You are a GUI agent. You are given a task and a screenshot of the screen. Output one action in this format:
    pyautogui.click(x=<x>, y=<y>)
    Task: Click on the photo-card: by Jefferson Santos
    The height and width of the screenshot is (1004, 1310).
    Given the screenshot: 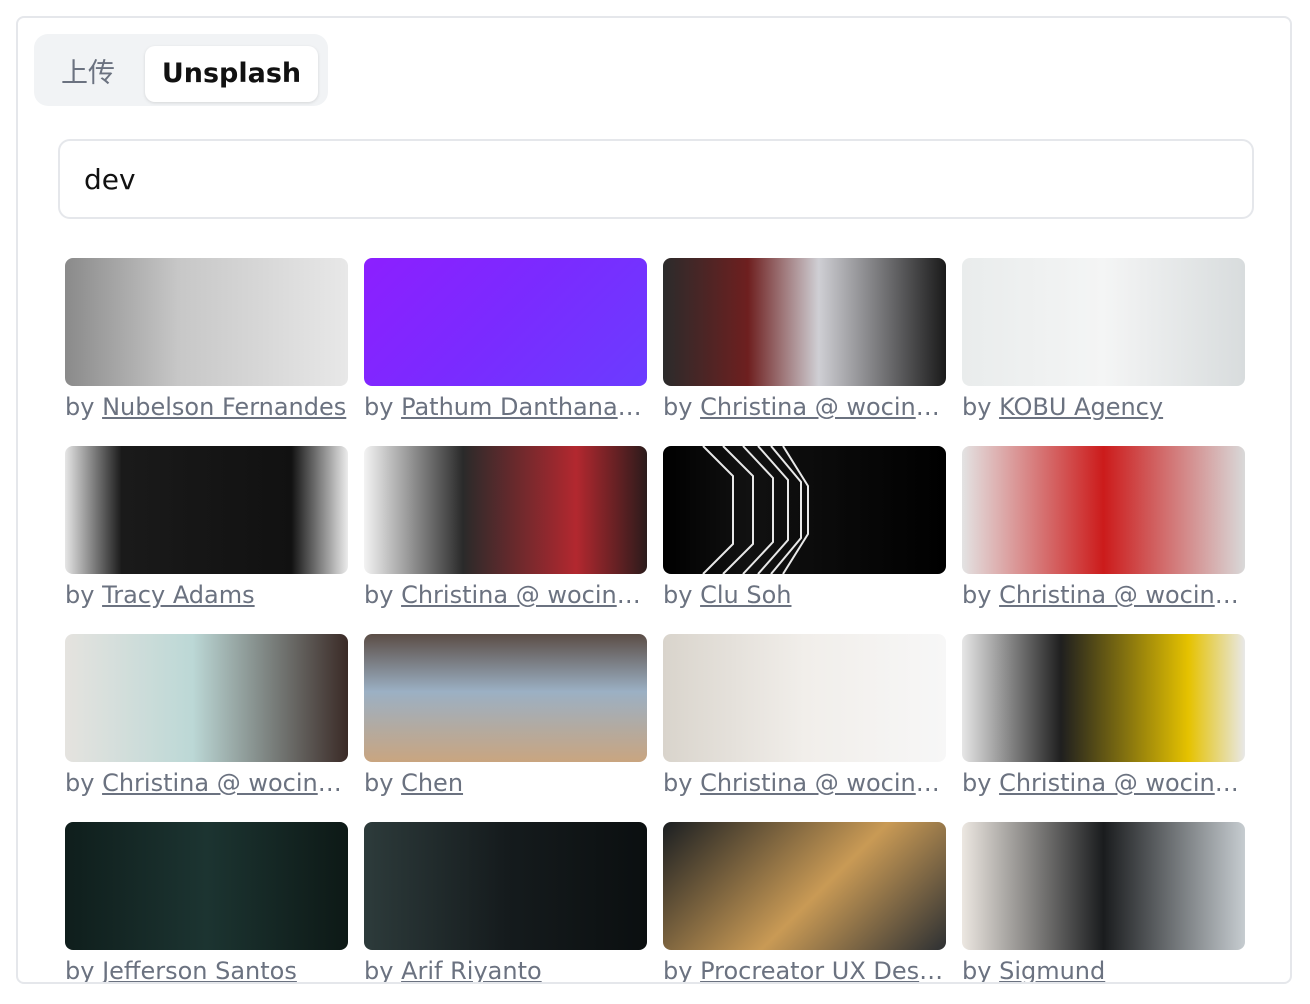 What is the action you would take?
    pyautogui.click(x=206, y=902)
    